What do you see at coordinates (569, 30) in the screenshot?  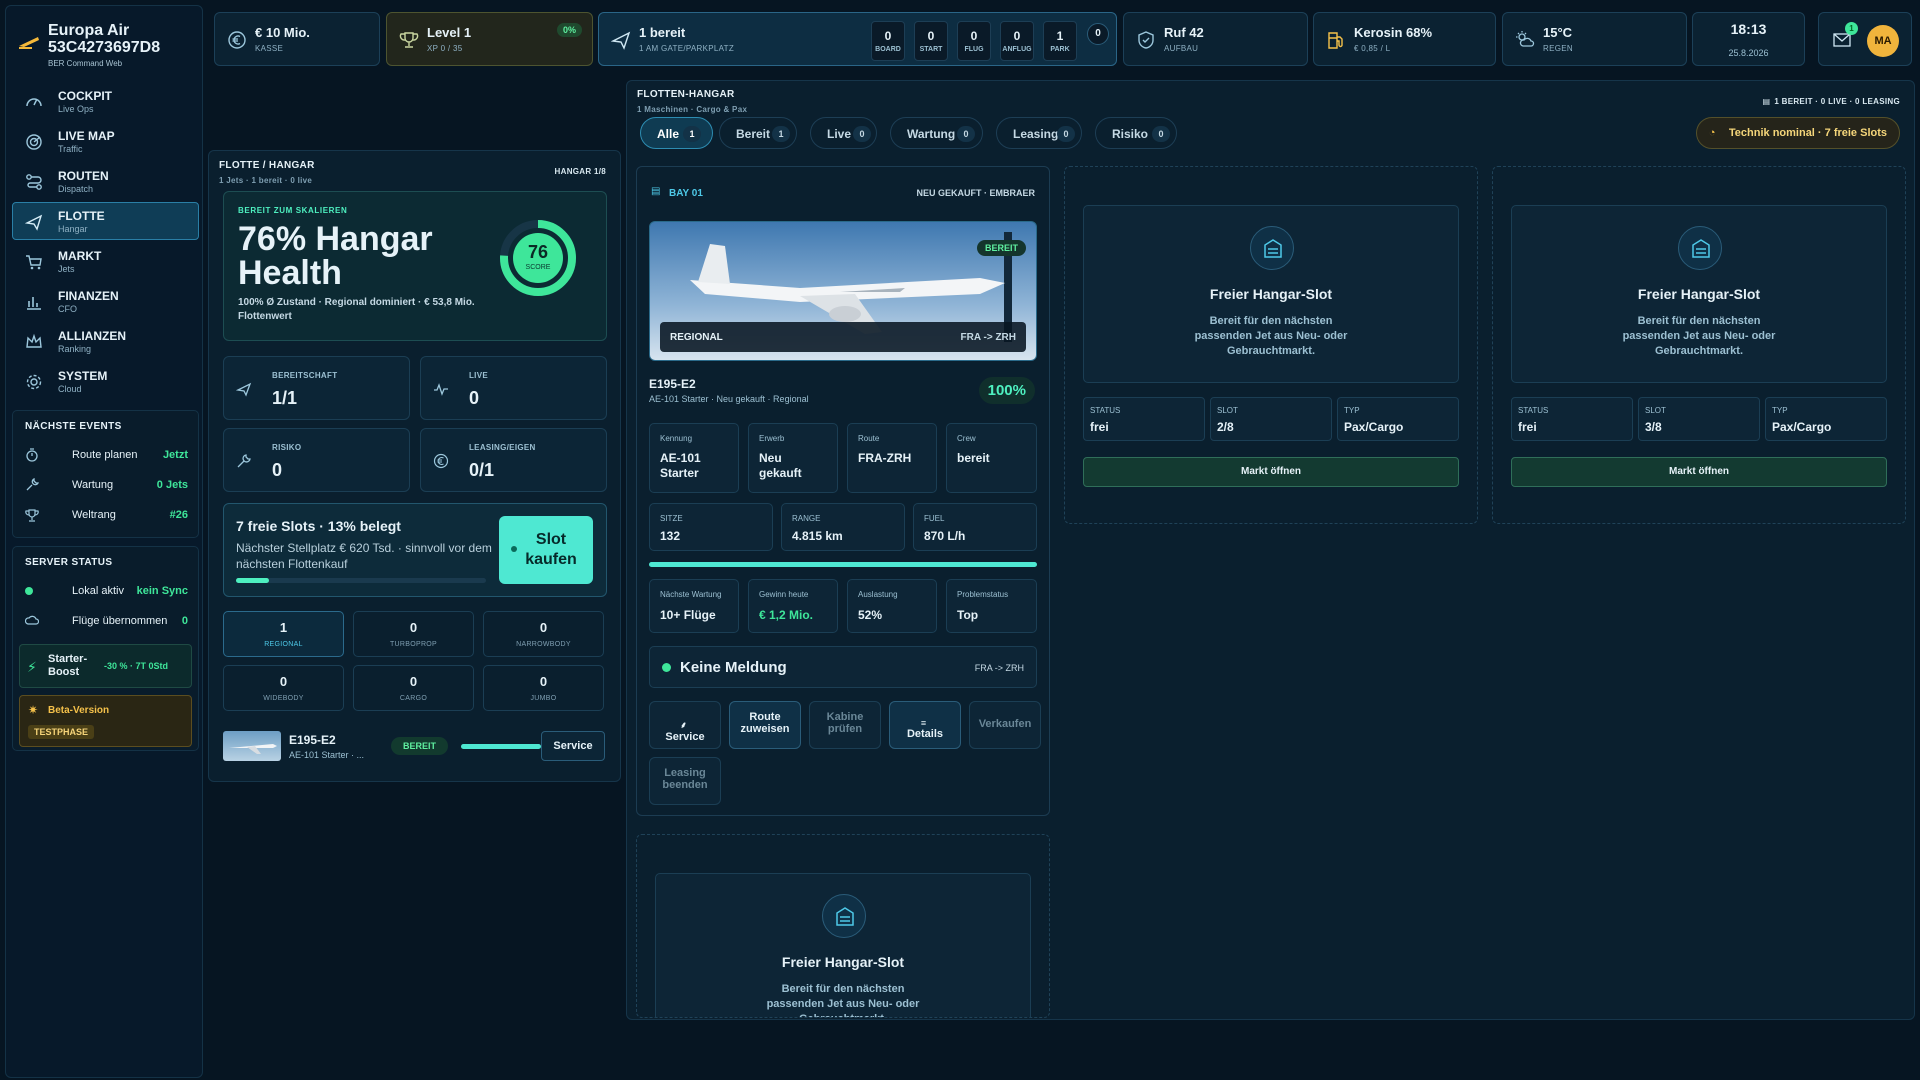 I see `level-pct-badge: 0%` at bounding box center [569, 30].